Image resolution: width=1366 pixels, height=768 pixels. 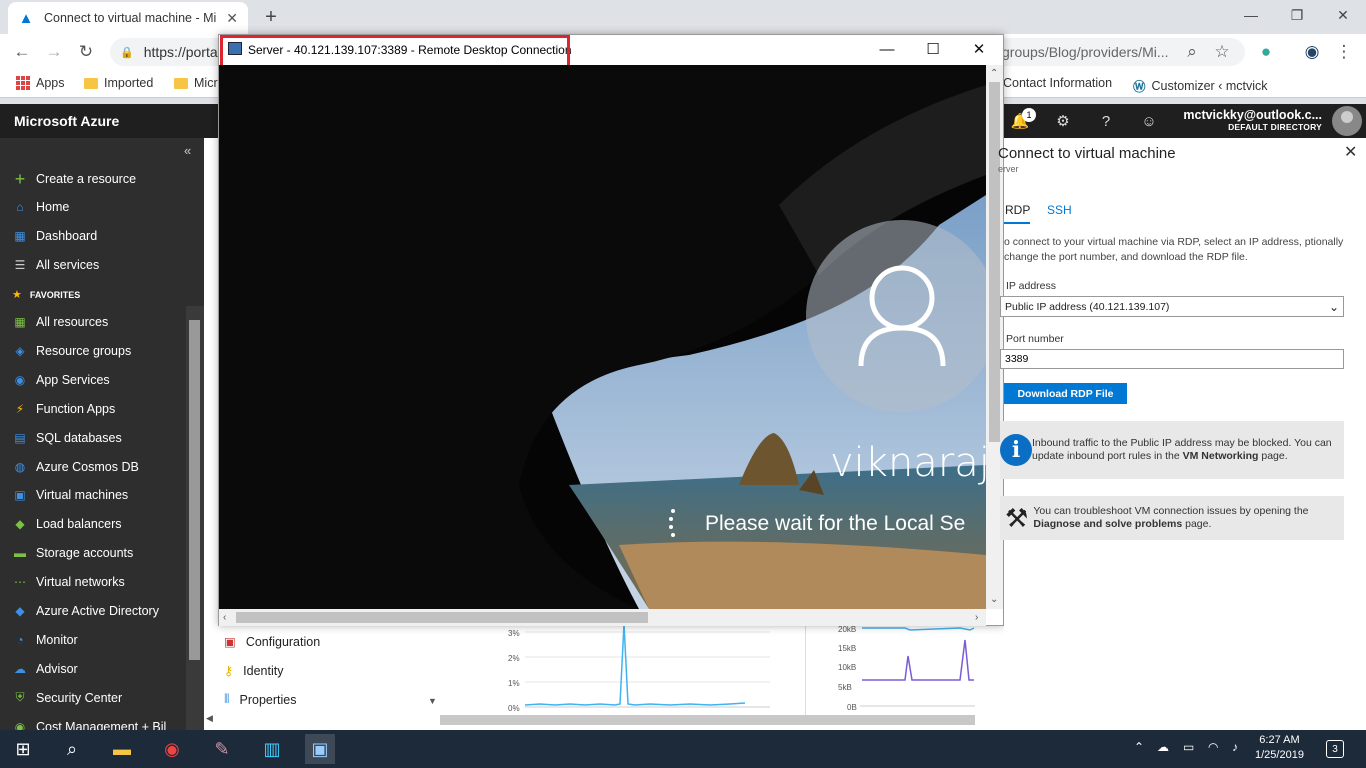 I want to click on cpu-tick: 2%, so click(x=514, y=658).